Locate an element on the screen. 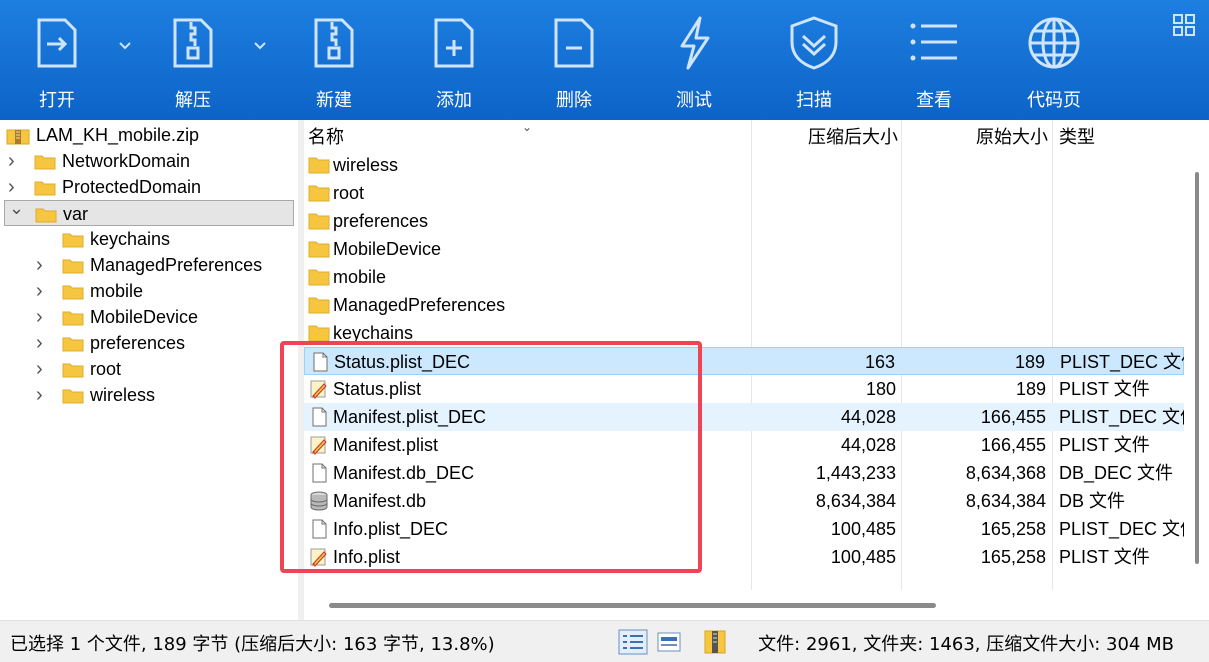 The height and width of the screenshot is (662, 1209). details-view-icon is located at coordinates (633, 642).